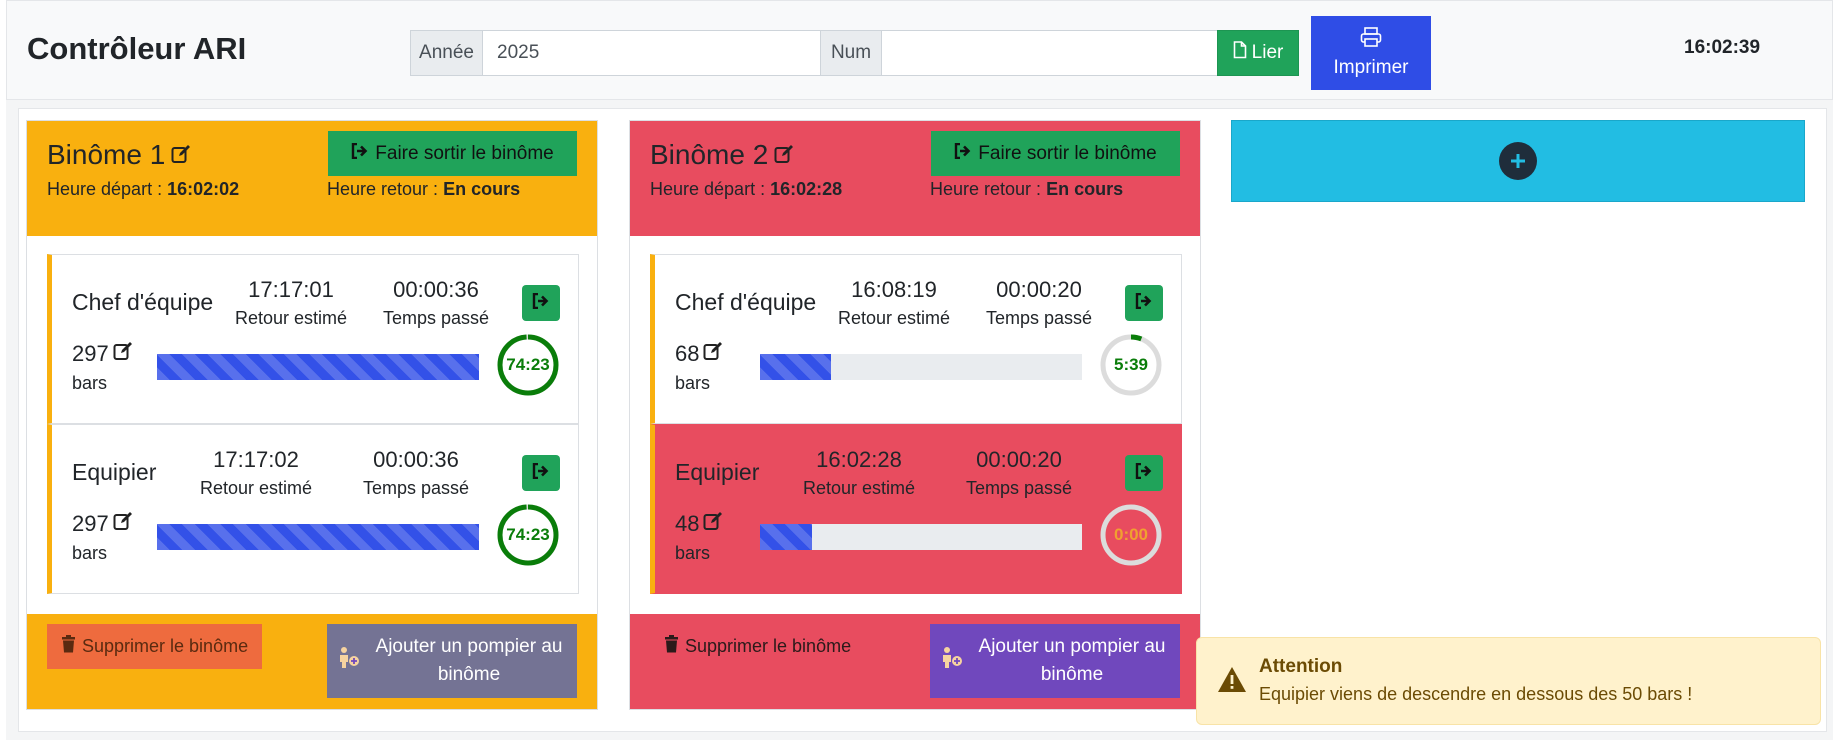  I want to click on pressure-value: 48, so click(687, 523).